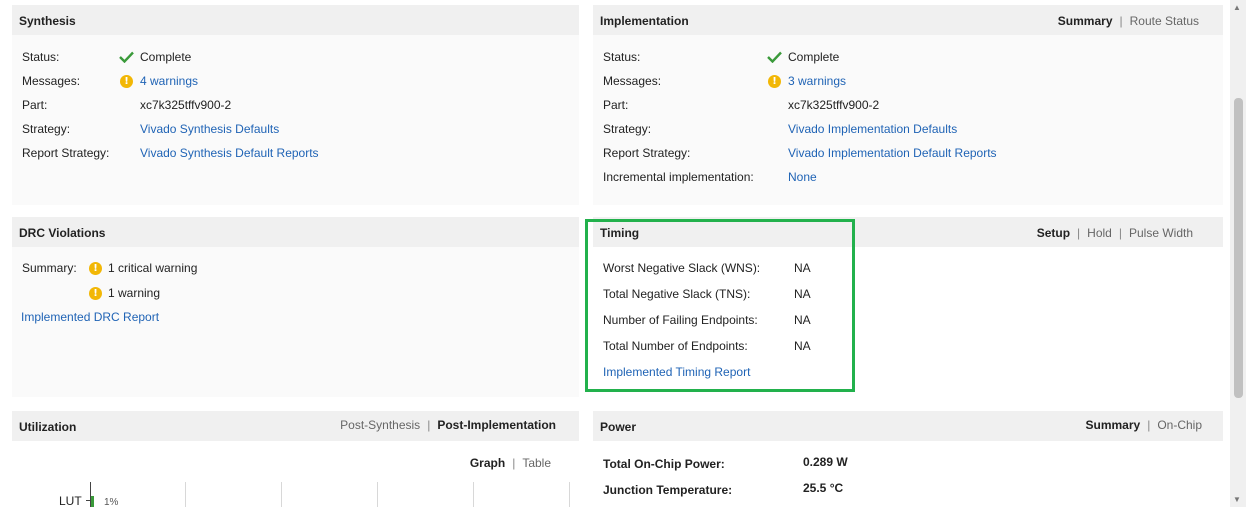 This screenshot has height=507, width=1246. I want to click on implementation-tabs: Summary | Route Status, so click(1128, 21).